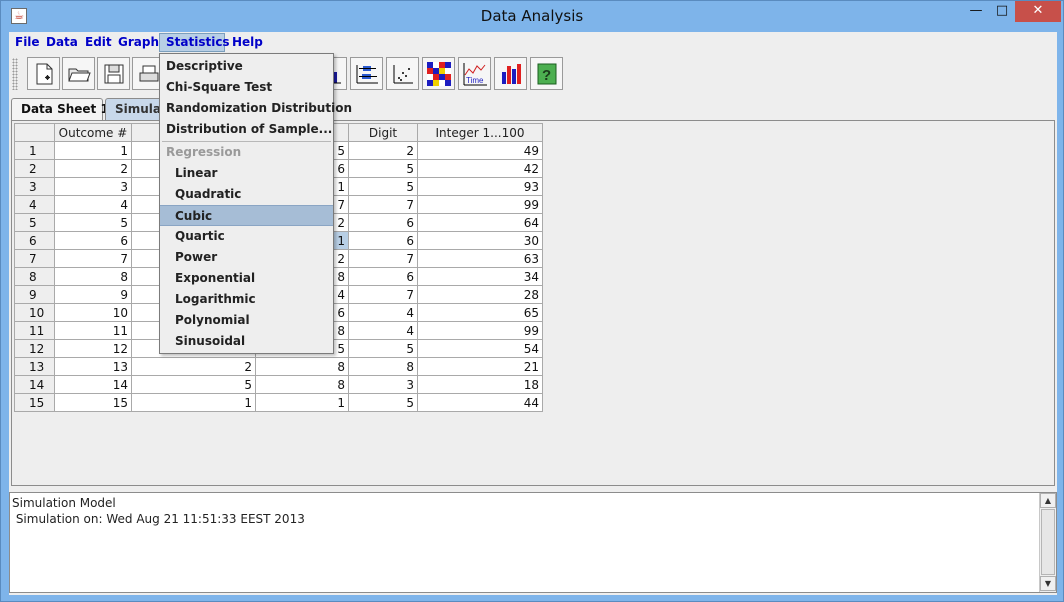 The image size is (1064, 602). What do you see at coordinates (93, 384) in the screenshot?
I see `table-cell: 14` at bounding box center [93, 384].